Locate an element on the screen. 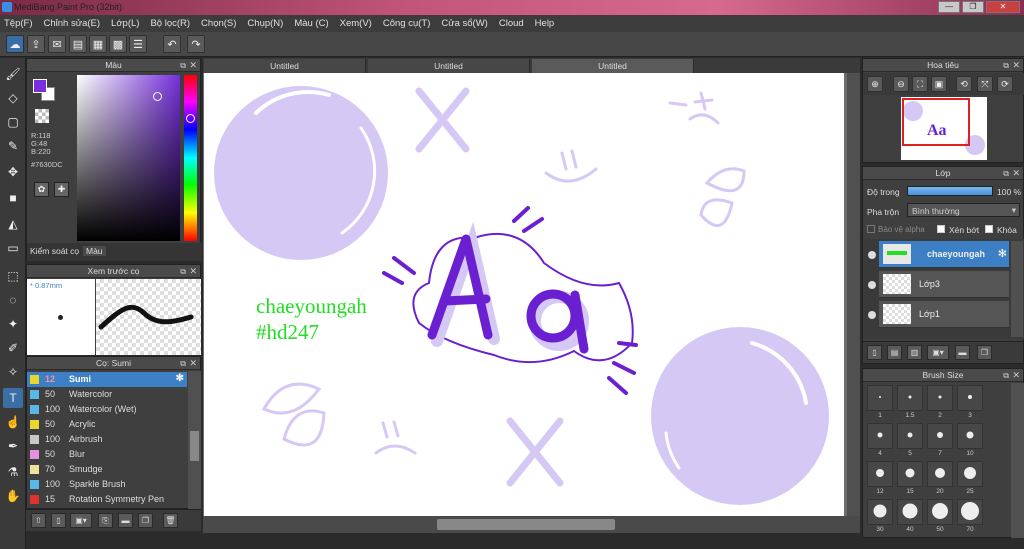  rectangle-tool-icon: ▢ is located at coordinates (13, 122).